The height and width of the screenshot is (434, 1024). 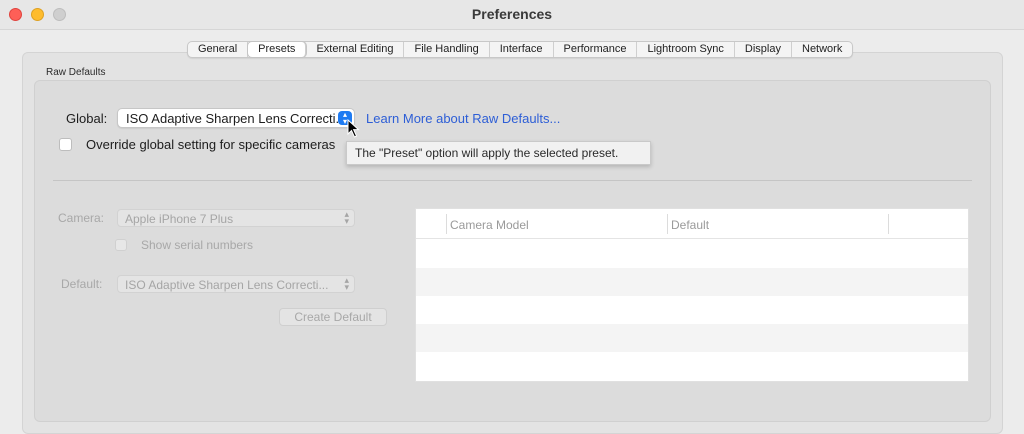 What do you see at coordinates (218, 49) in the screenshot?
I see `tab-general: General` at bounding box center [218, 49].